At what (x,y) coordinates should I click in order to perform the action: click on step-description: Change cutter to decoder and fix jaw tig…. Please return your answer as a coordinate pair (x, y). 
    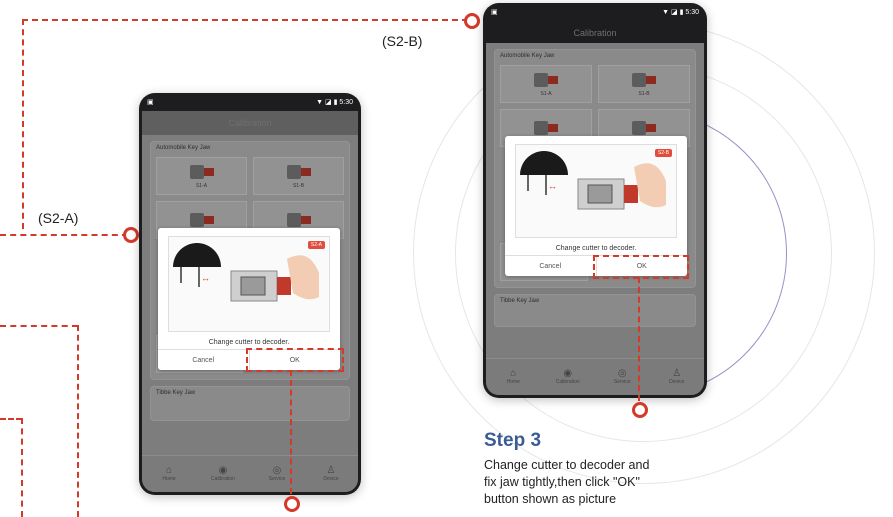
    Looking at the image, I should click on (614, 482).